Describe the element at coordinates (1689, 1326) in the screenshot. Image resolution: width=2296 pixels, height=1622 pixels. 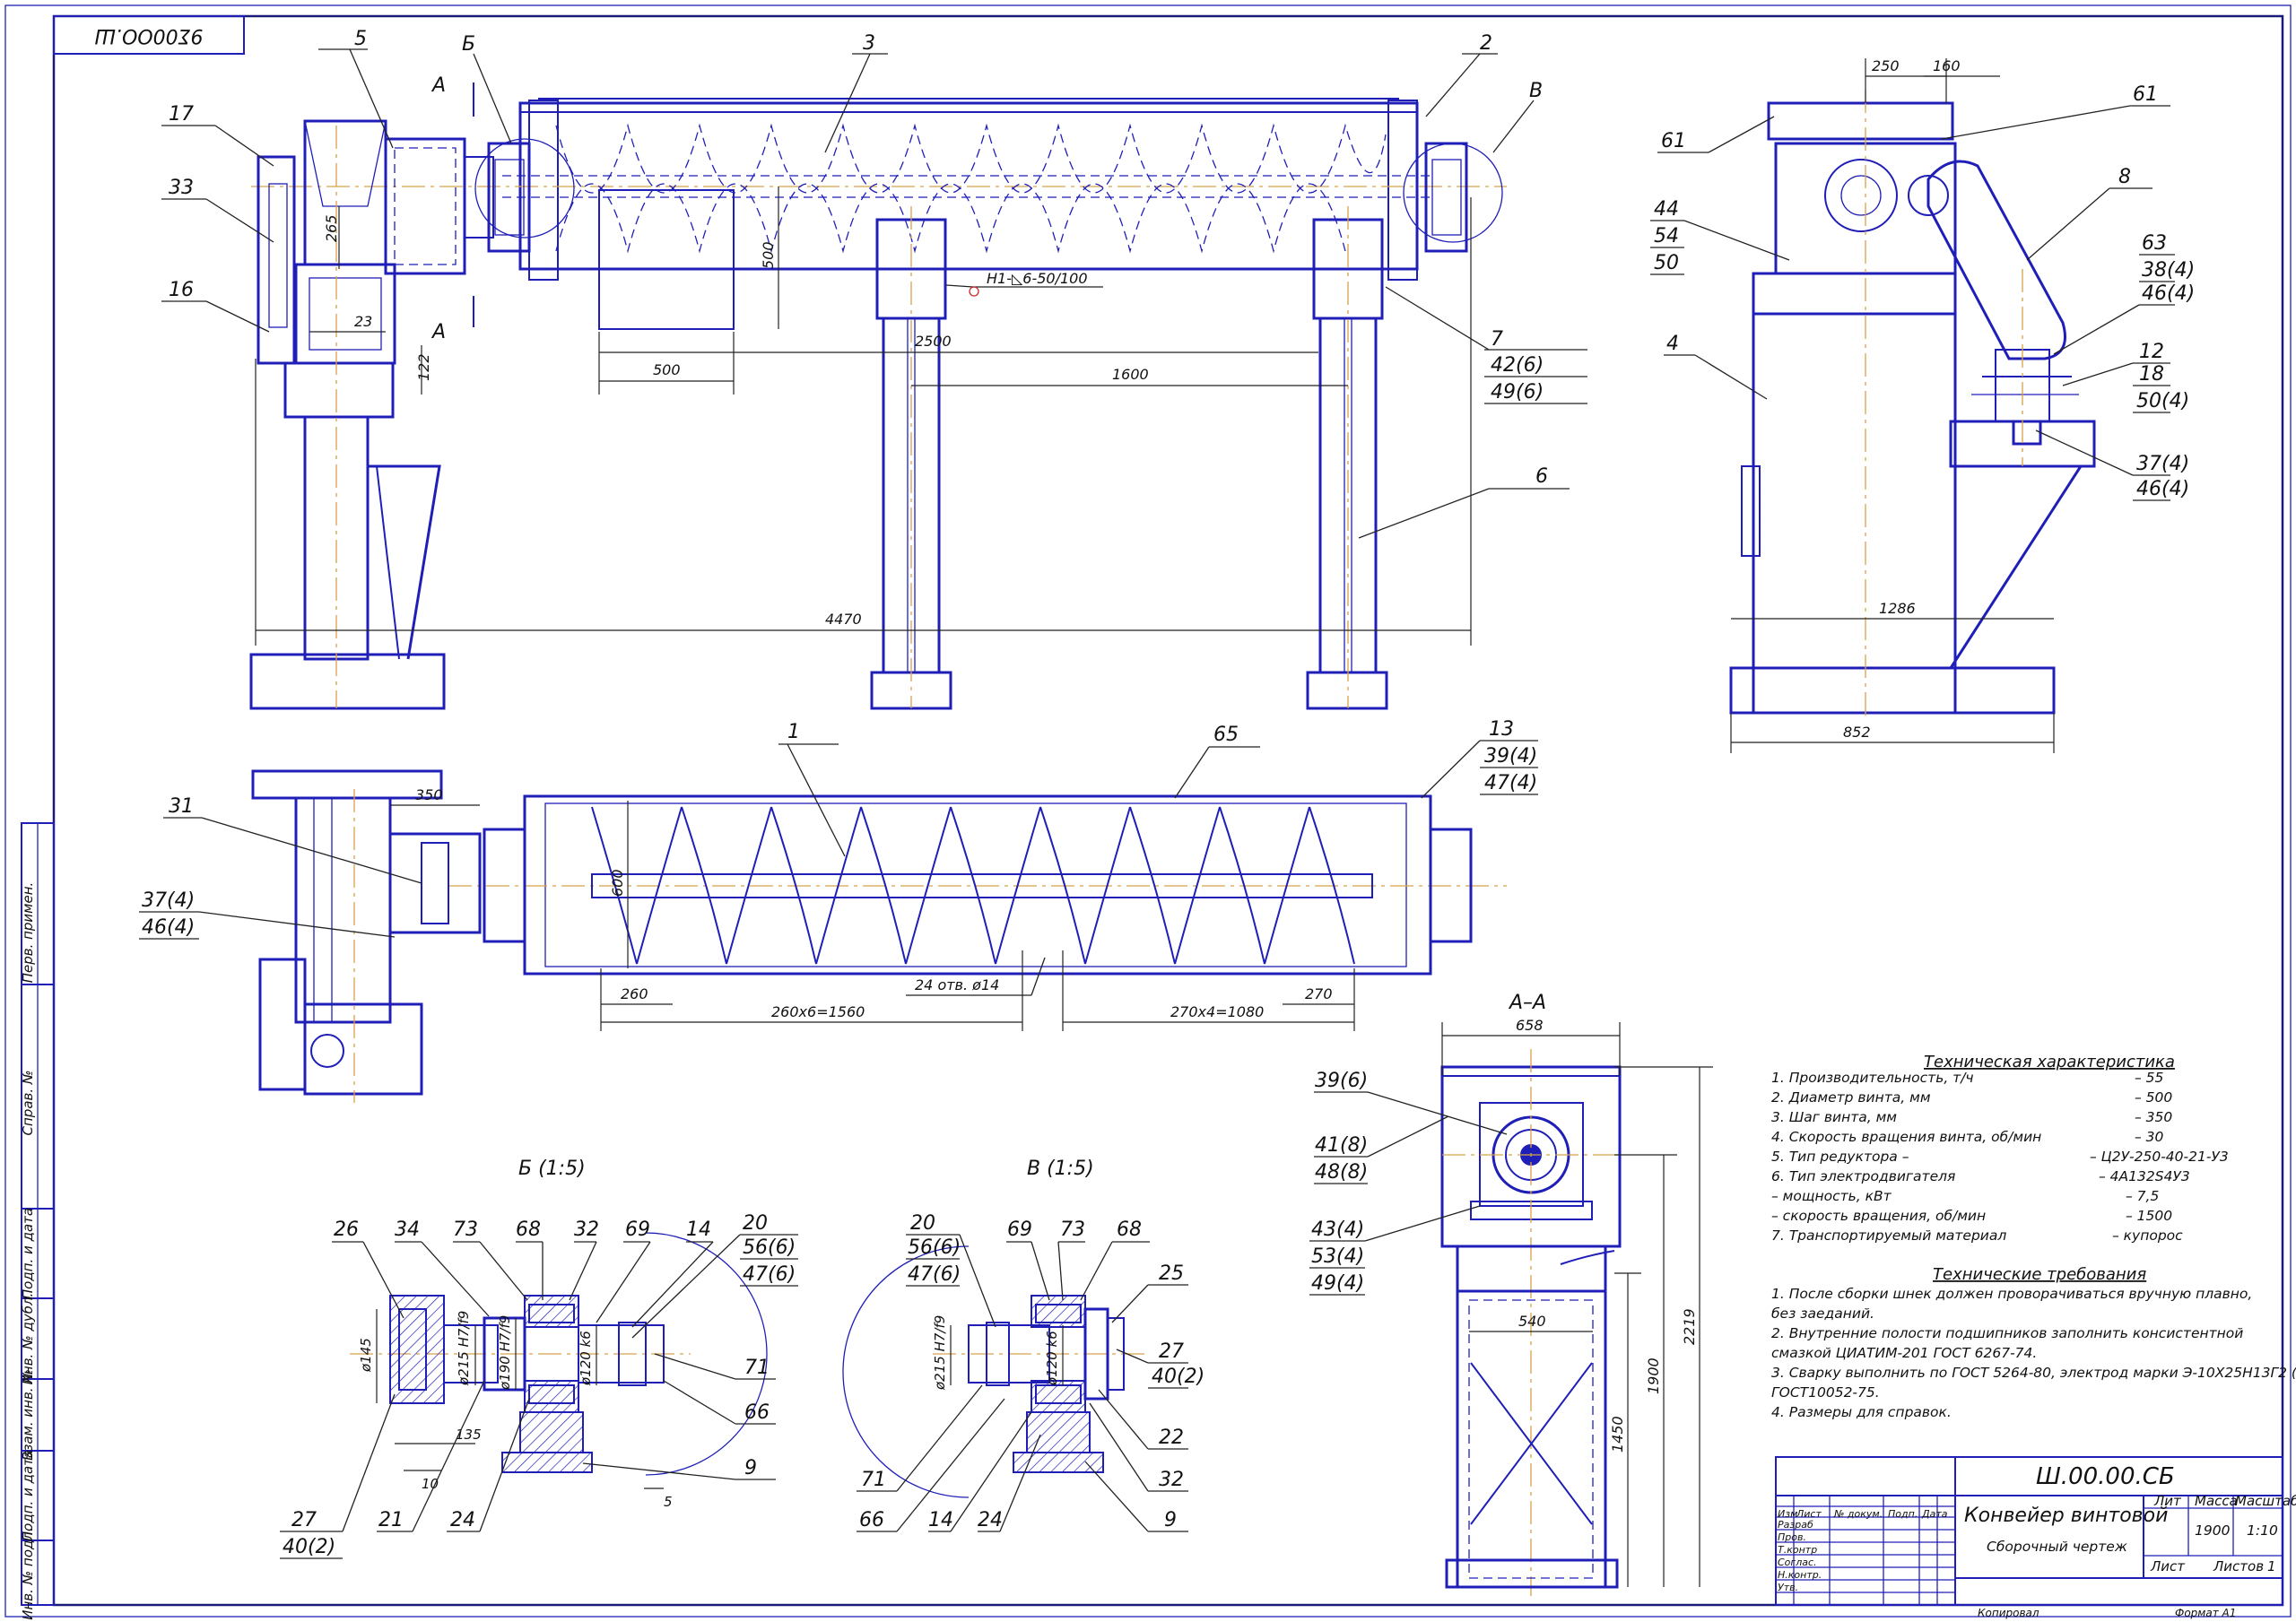
I see `dim-2219: 2219` at that location.